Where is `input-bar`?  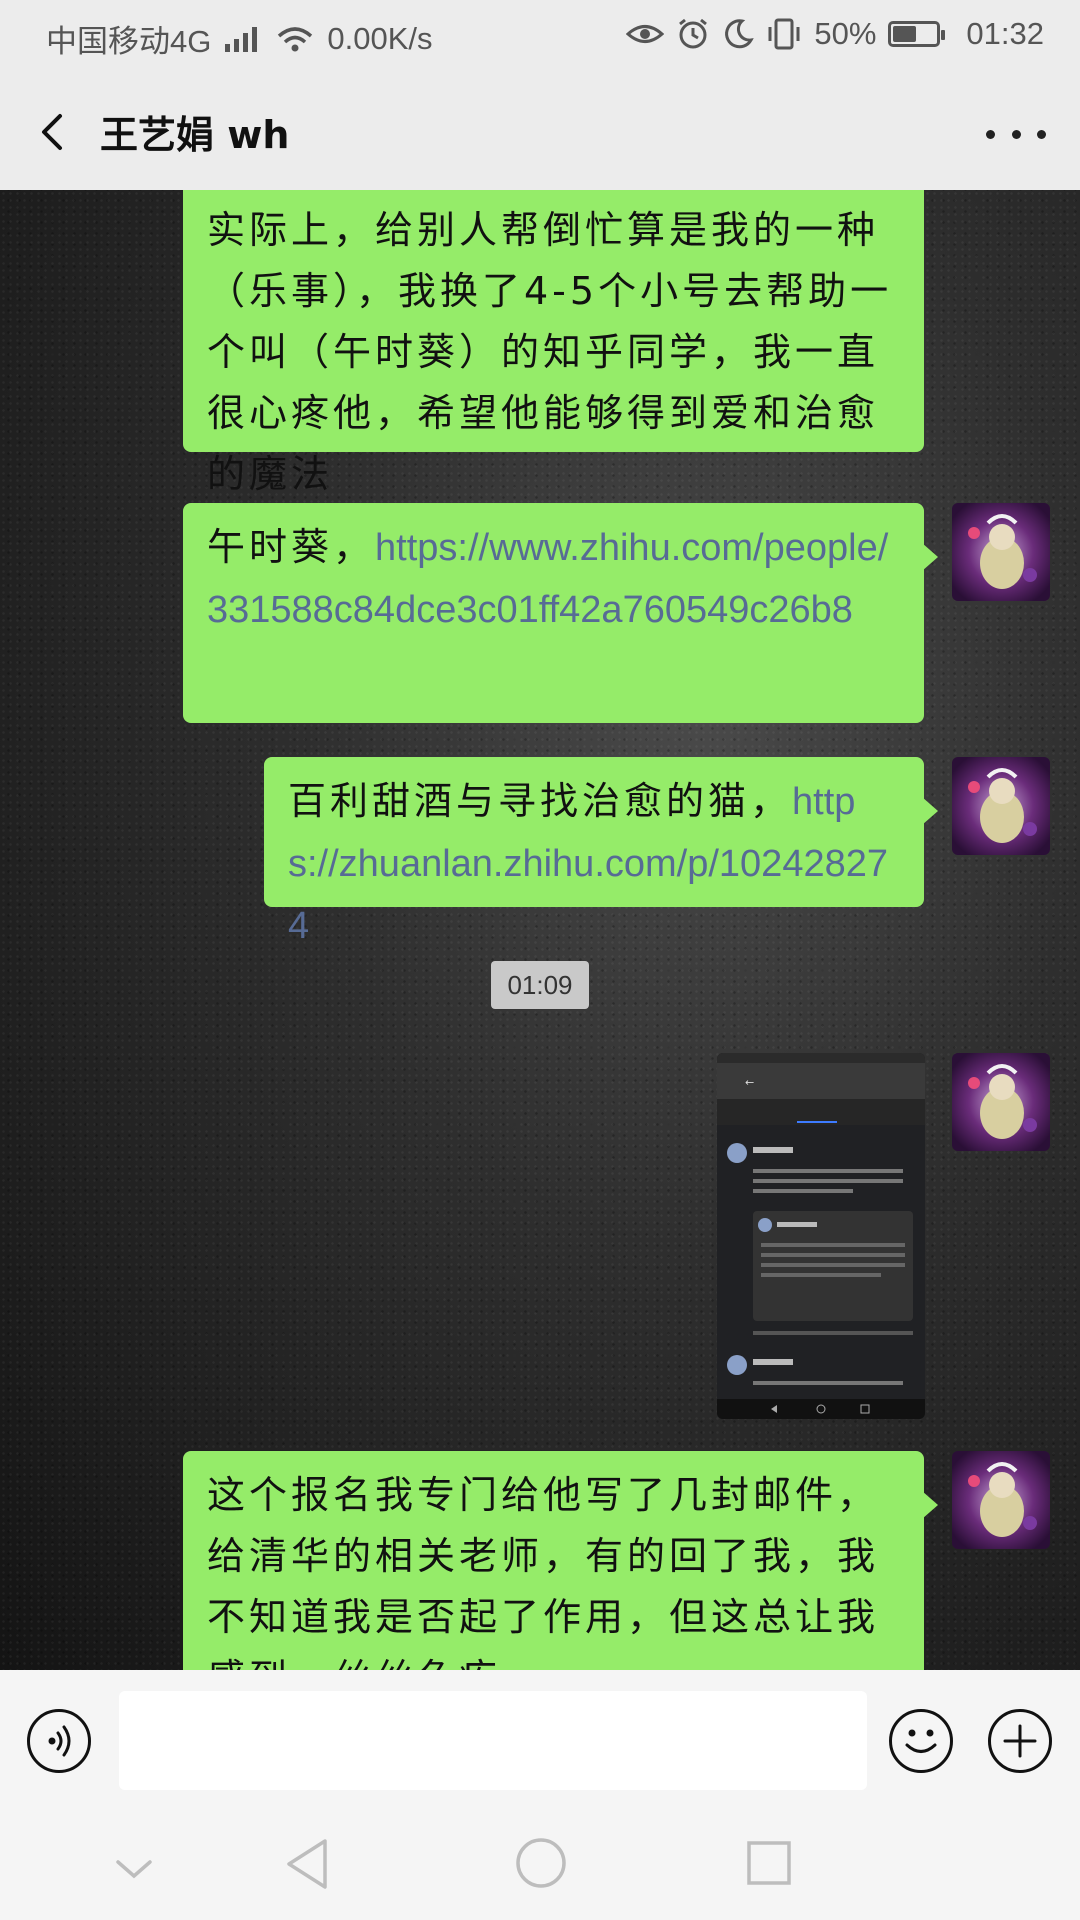 input-bar is located at coordinates (540, 1742).